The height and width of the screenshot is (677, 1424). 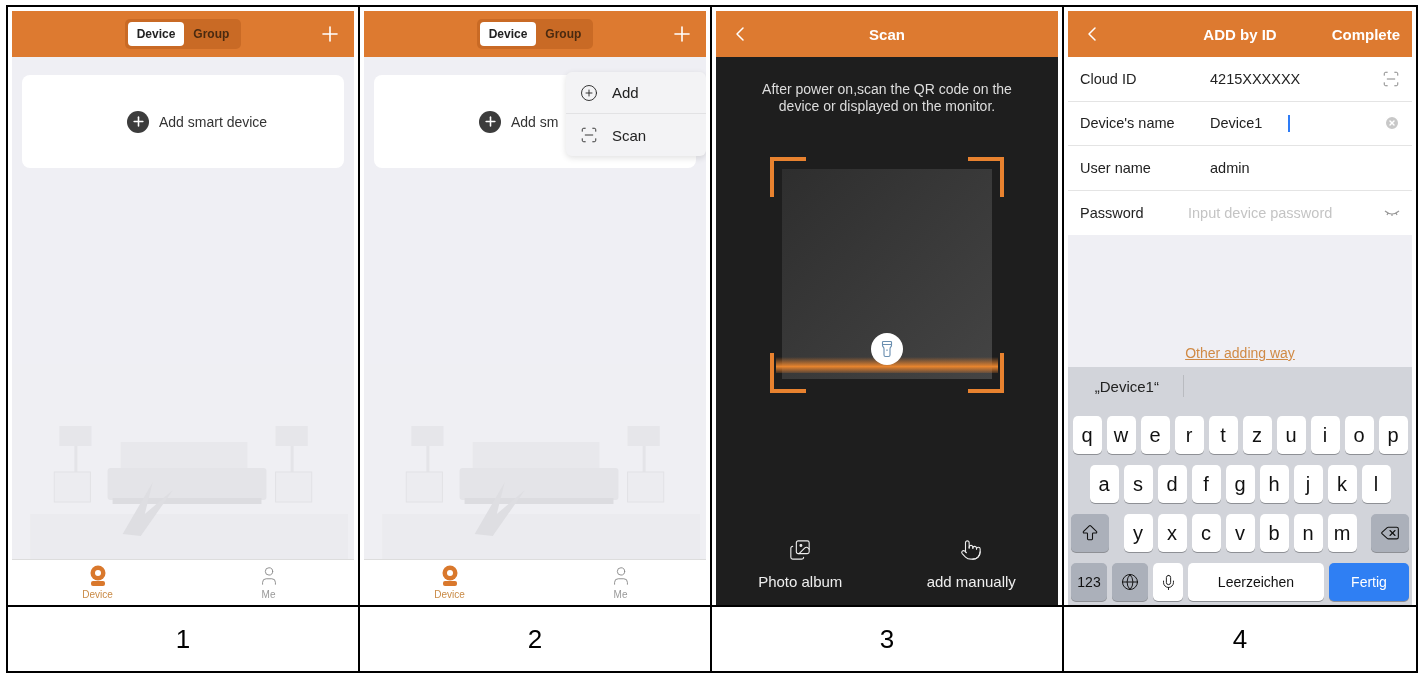 I want to click on shift-key, so click(x=1090, y=533).